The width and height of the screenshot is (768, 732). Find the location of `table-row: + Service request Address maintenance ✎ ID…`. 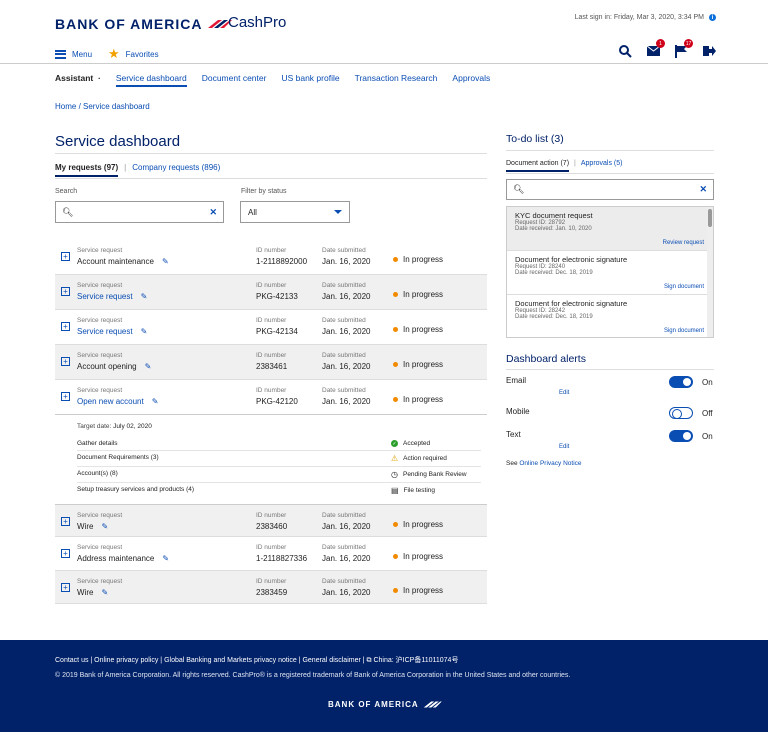

table-row: + Service request Address maintenance ✎ ID… is located at coordinates (271, 554).